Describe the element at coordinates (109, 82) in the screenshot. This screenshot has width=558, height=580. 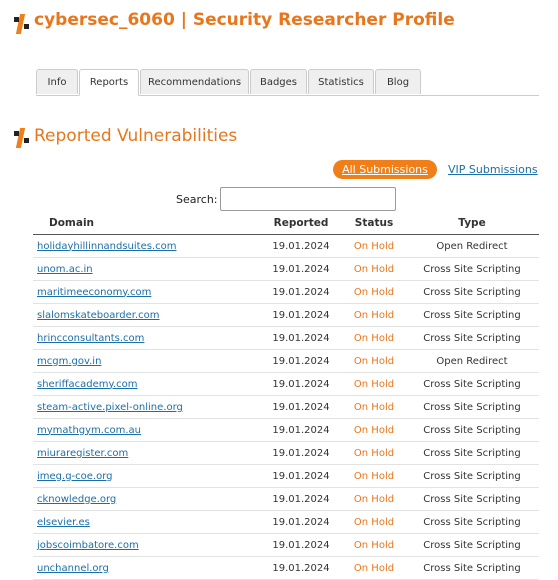
I see `tab-reports: Reports` at that location.